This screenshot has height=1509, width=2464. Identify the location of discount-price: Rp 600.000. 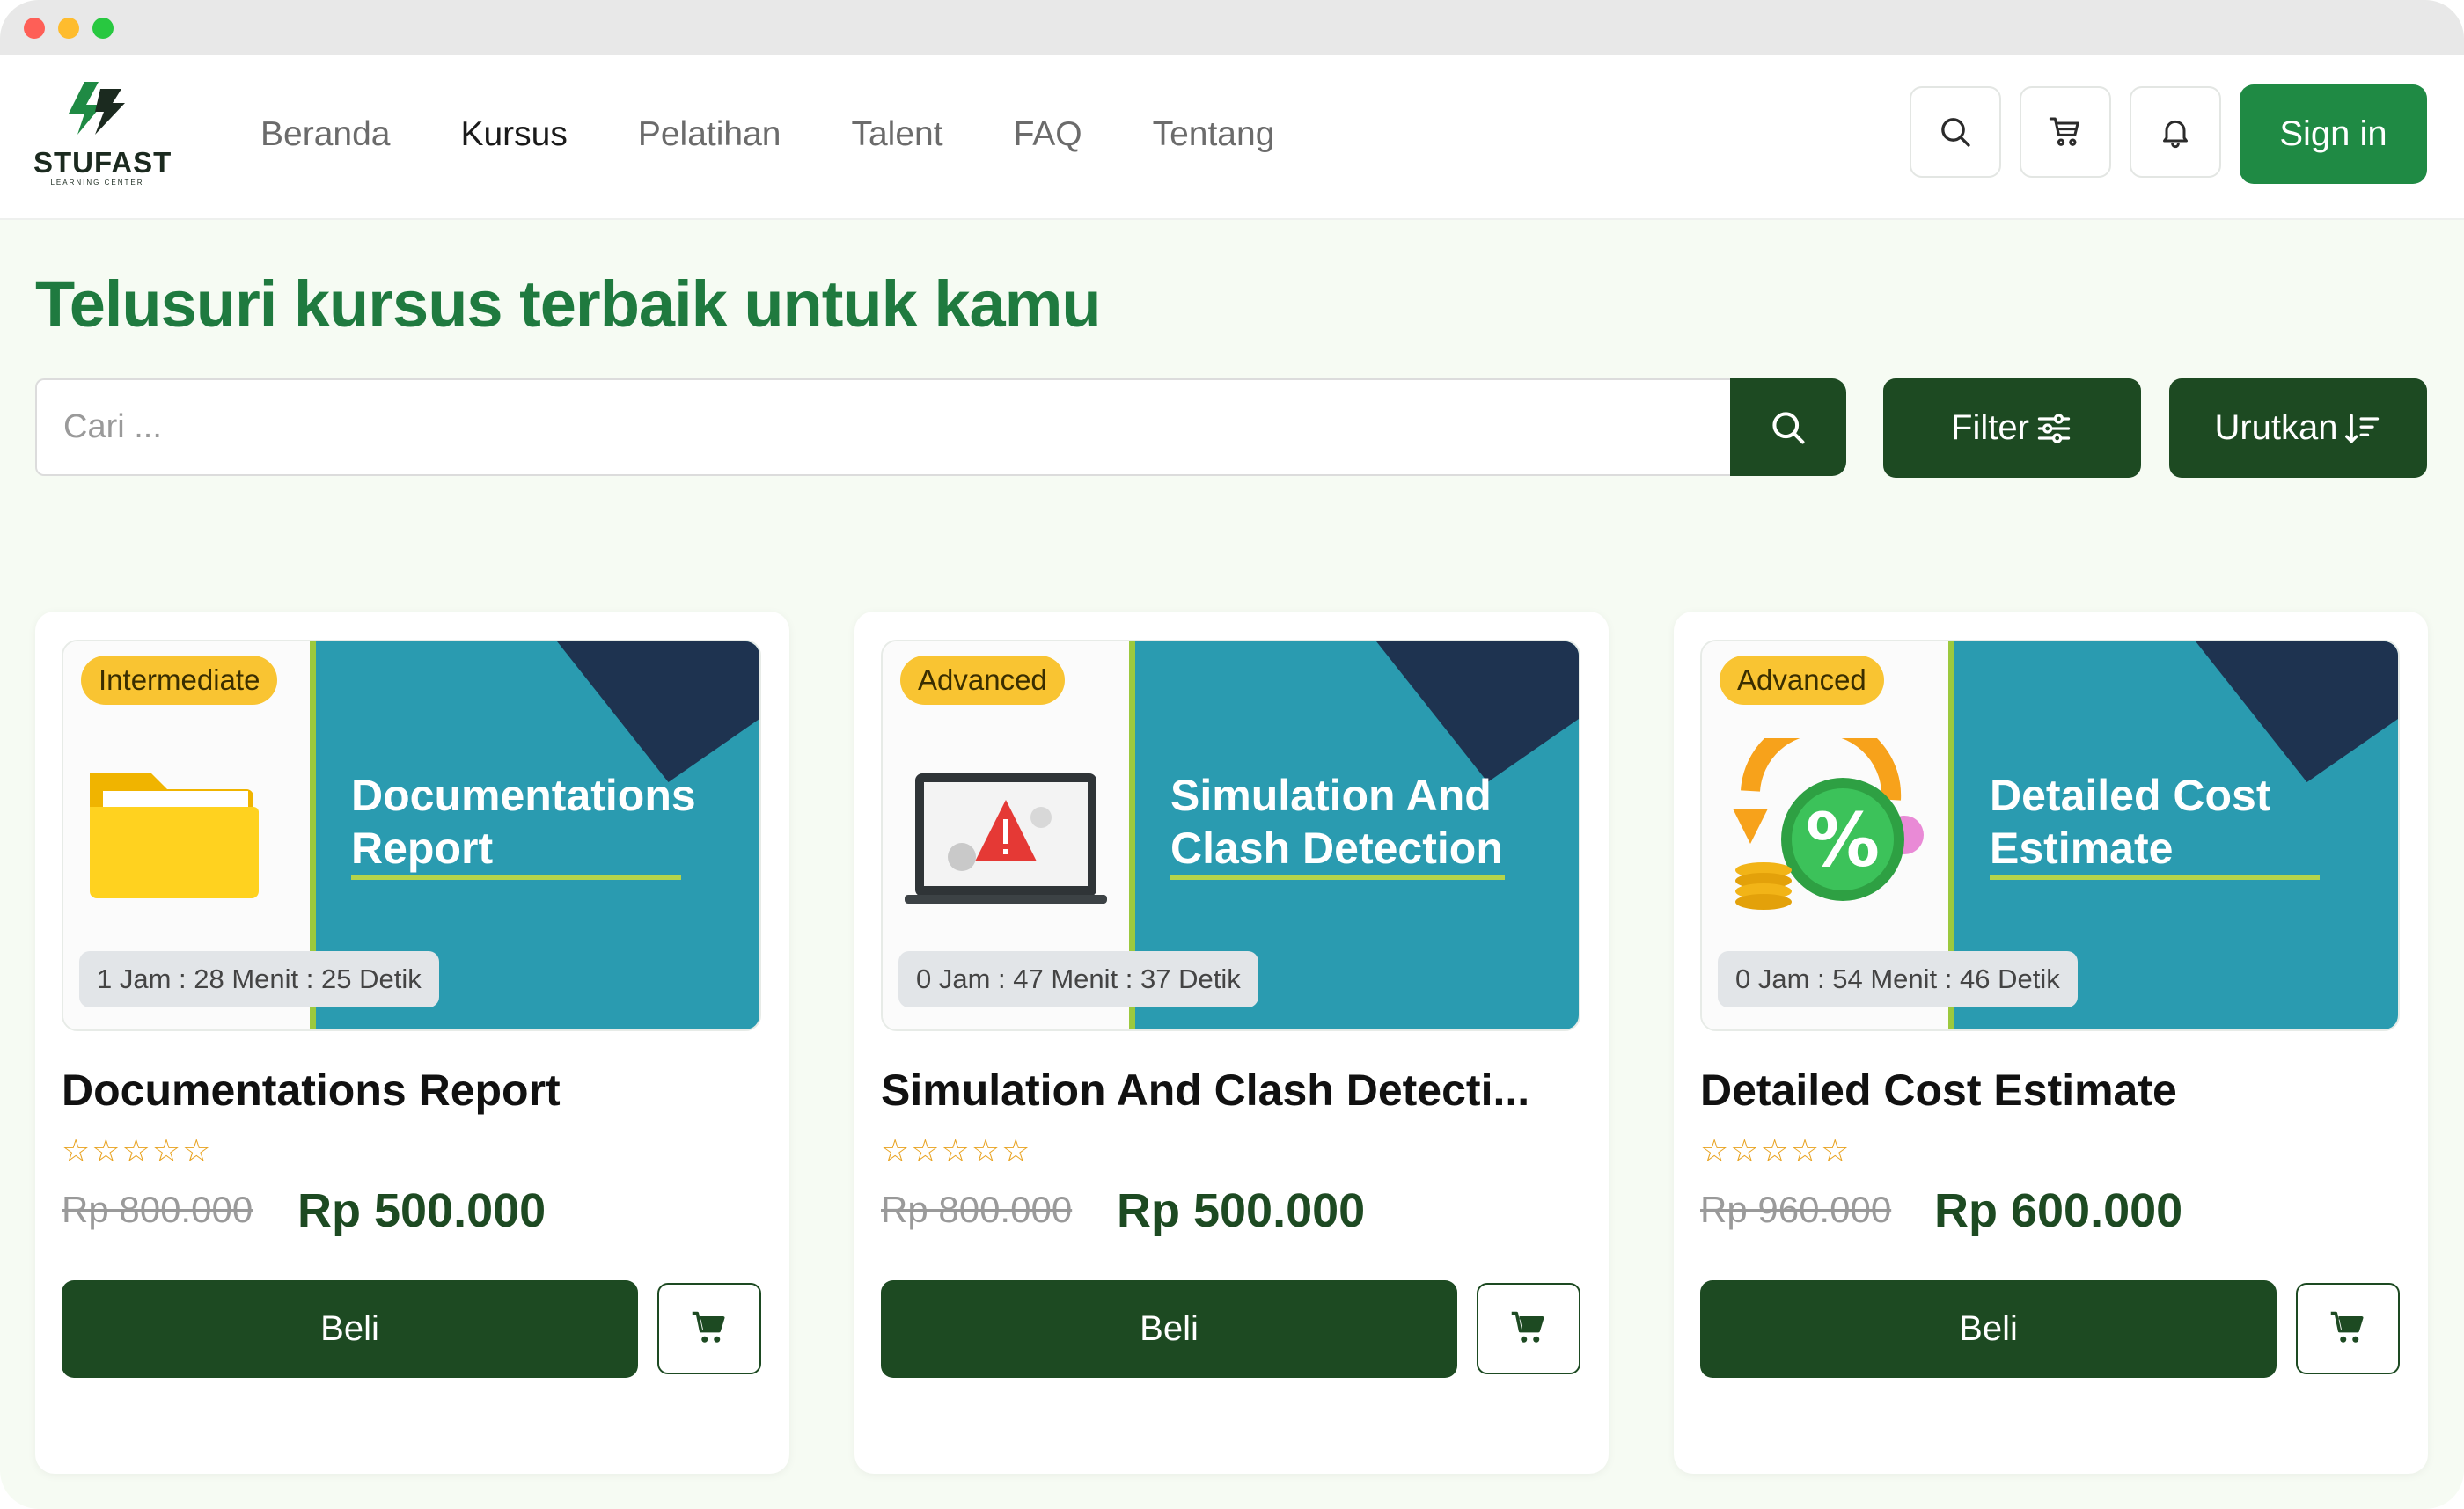
(2058, 1210).